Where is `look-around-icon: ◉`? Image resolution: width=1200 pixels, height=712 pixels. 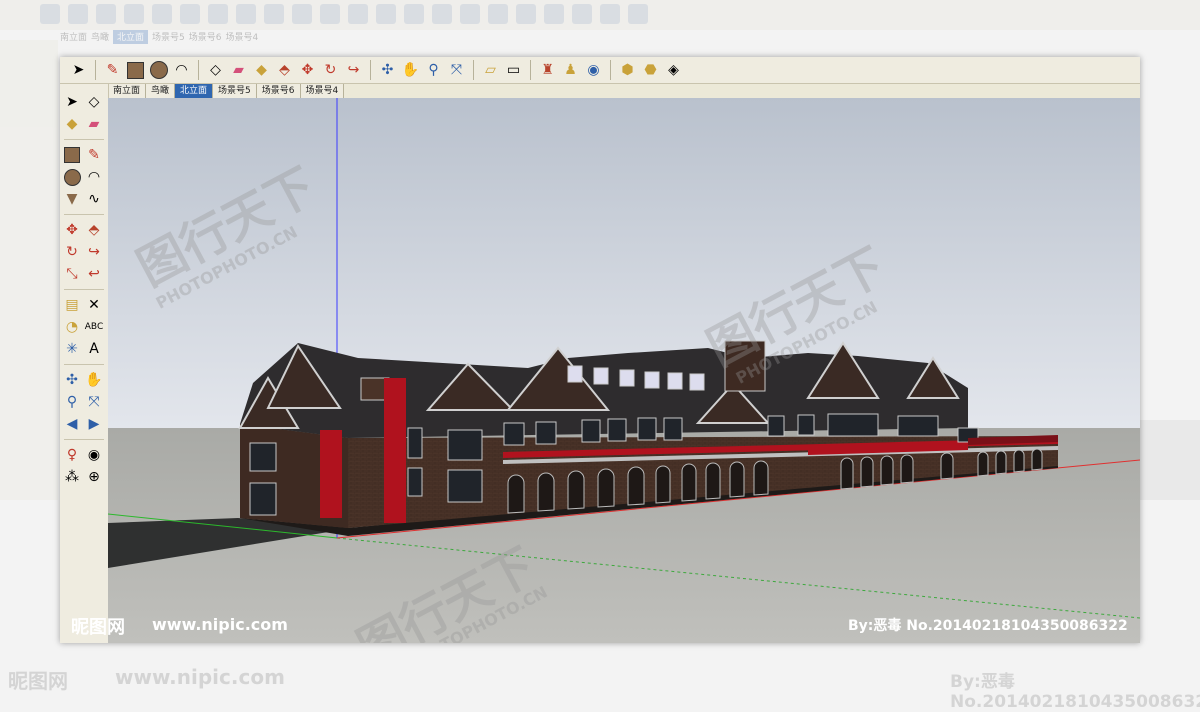 look-around-icon: ◉ is located at coordinates (94, 455).